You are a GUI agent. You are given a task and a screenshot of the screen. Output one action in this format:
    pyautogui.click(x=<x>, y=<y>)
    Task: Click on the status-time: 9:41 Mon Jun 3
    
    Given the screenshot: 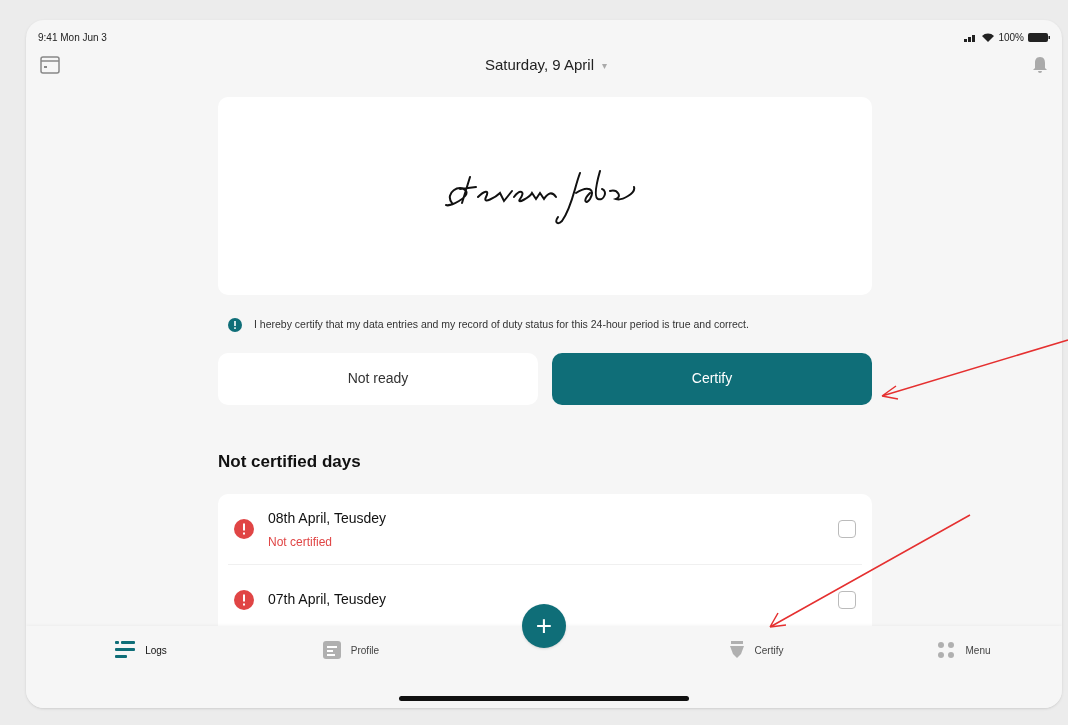 What is the action you would take?
    pyautogui.click(x=72, y=38)
    